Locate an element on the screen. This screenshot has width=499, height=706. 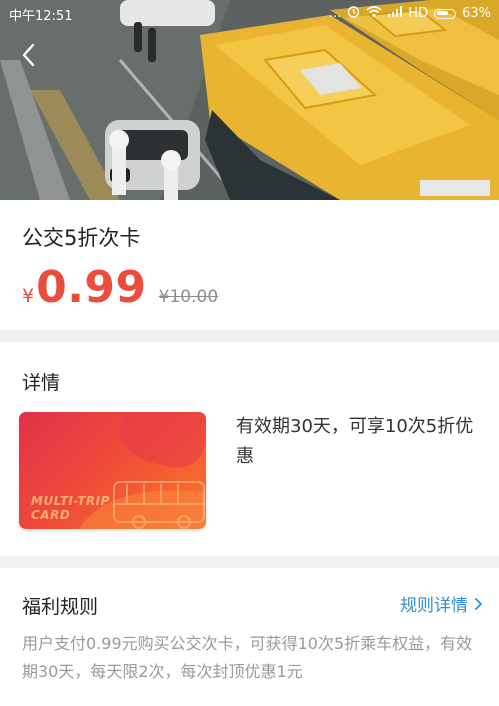
details-description: 有效期30天，可享10次5折优惠 is located at coordinates (355, 441).